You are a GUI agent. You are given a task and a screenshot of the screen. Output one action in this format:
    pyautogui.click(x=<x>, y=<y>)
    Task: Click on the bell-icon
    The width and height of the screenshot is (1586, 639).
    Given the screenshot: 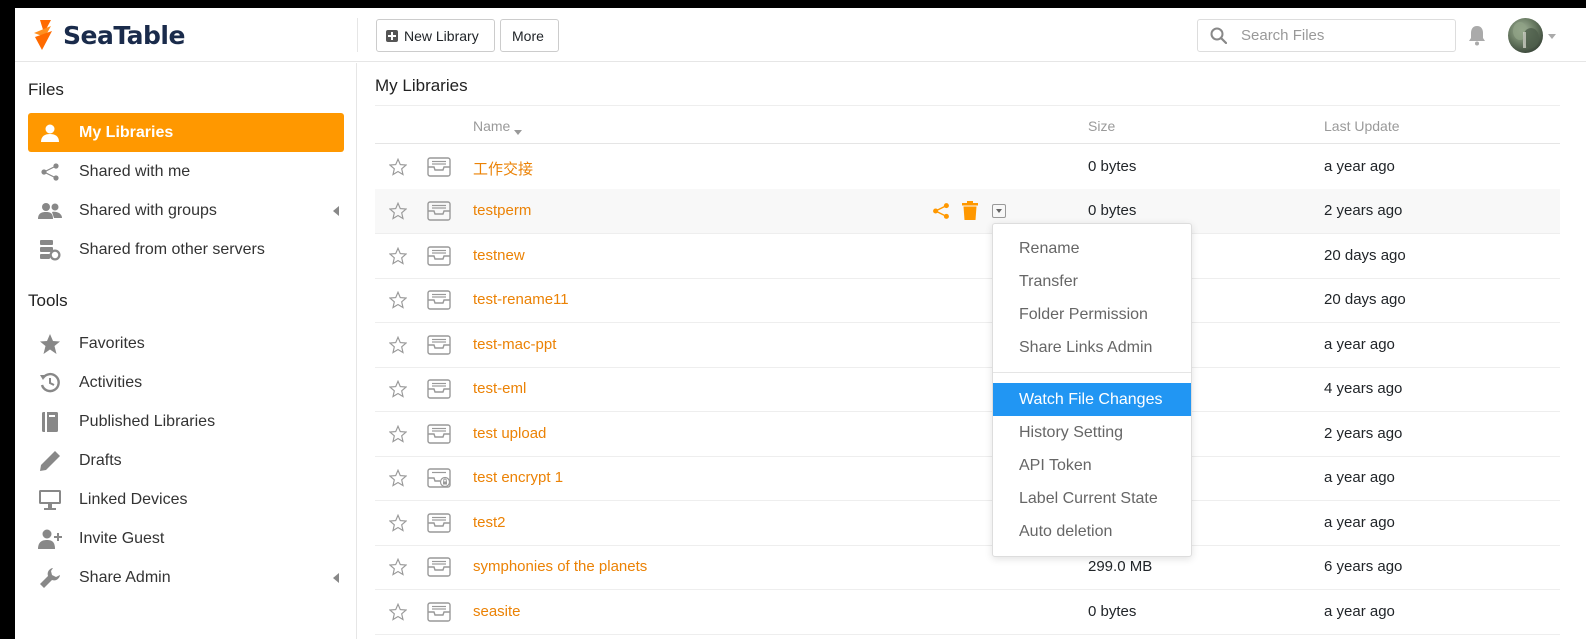 What is the action you would take?
    pyautogui.click(x=1477, y=37)
    